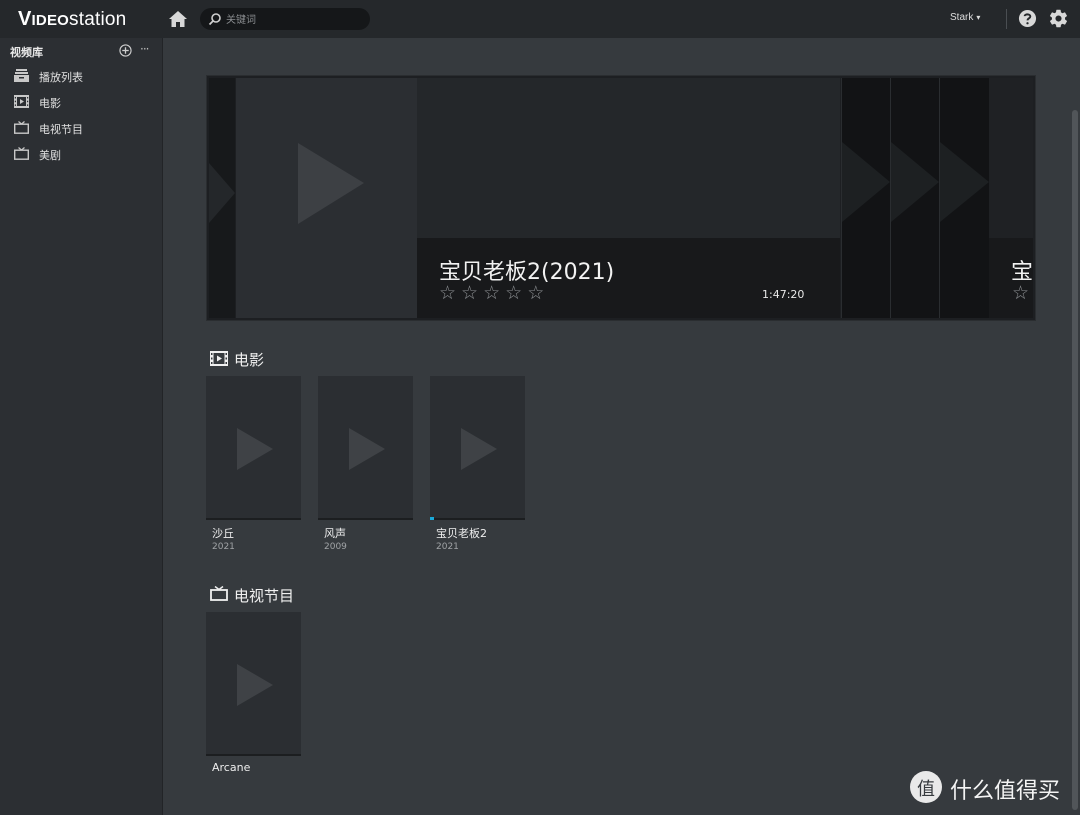  I want to click on search-icon, so click(214, 19).